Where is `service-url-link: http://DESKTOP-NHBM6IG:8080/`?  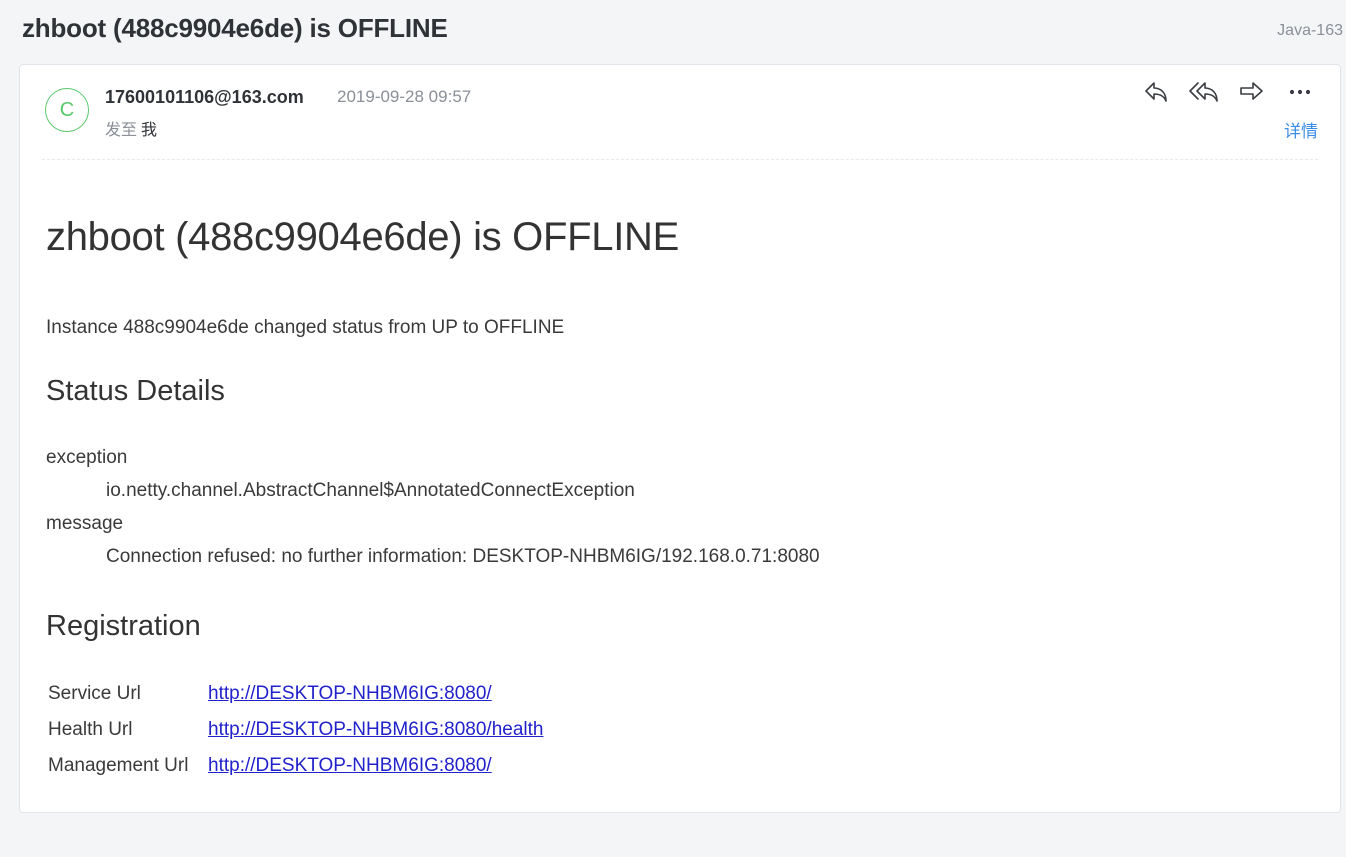
service-url-link: http://DESKTOP-NHBM6IG:8080/ is located at coordinates (350, 694).